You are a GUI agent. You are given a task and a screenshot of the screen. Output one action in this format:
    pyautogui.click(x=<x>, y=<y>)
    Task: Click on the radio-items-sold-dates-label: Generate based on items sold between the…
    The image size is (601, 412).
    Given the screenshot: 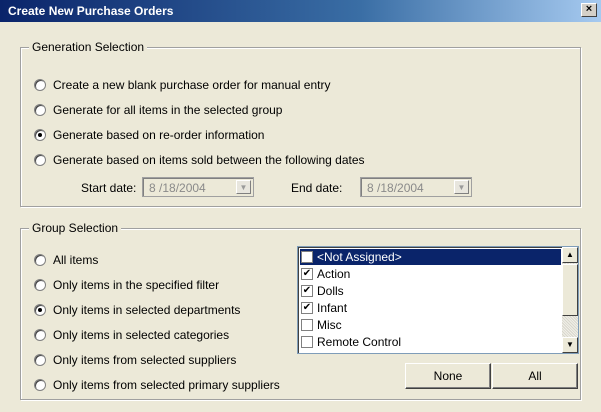 What is the action you would take?
    pyautogui.click(x=209, y=160)
    